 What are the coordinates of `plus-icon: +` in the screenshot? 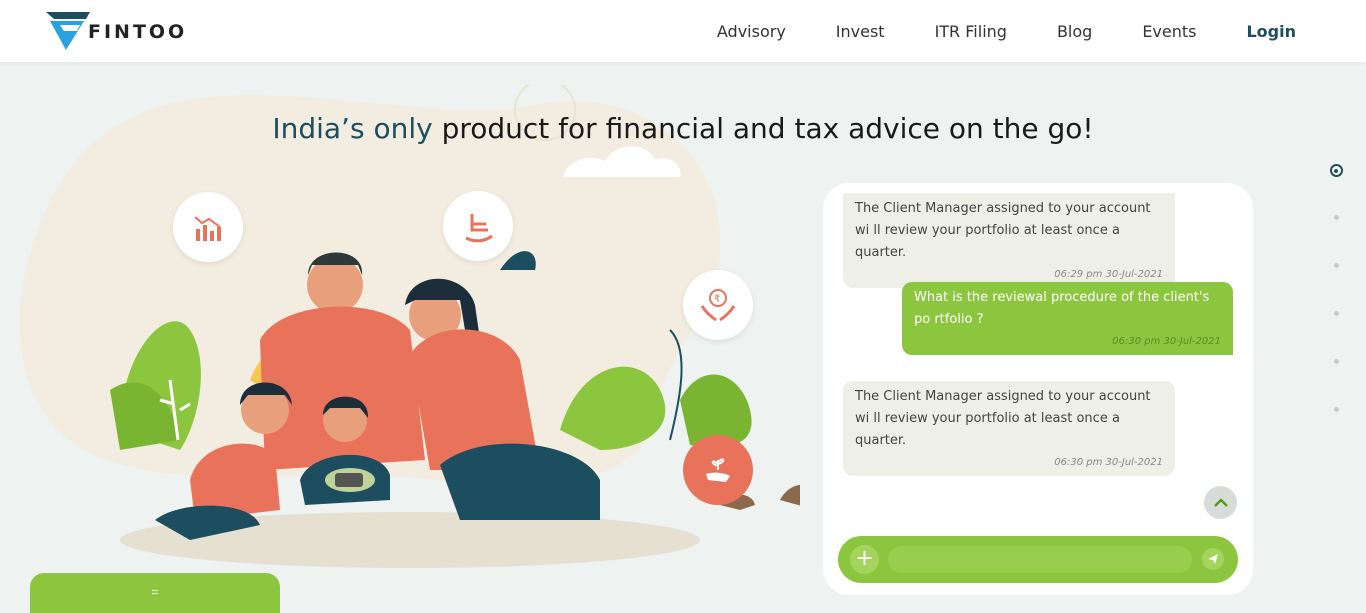 It's located at (864, 558).